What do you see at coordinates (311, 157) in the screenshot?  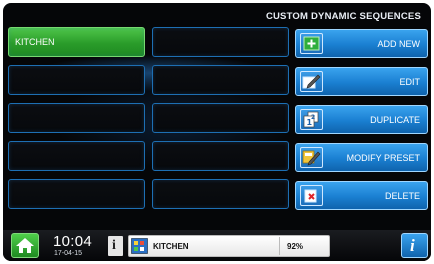 I see `modify-preset-icon` at bounding box center [311, 157].